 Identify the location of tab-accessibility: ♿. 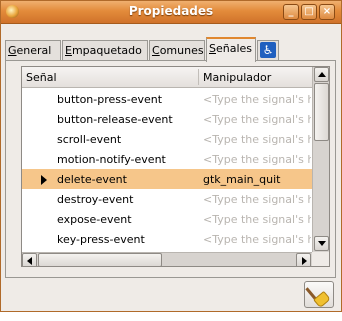
(268, 50).